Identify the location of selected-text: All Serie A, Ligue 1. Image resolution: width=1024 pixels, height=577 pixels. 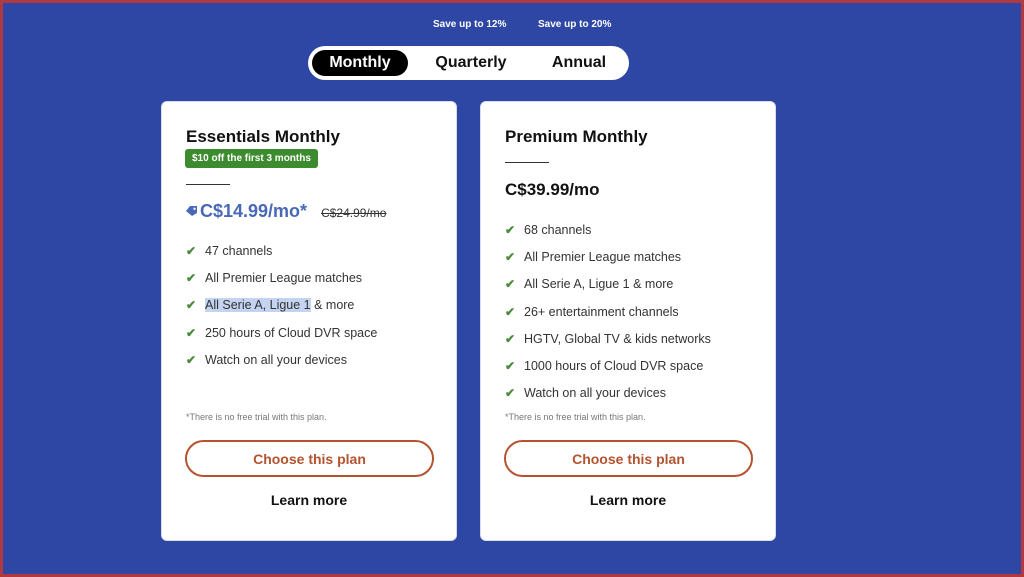
(258, 305).